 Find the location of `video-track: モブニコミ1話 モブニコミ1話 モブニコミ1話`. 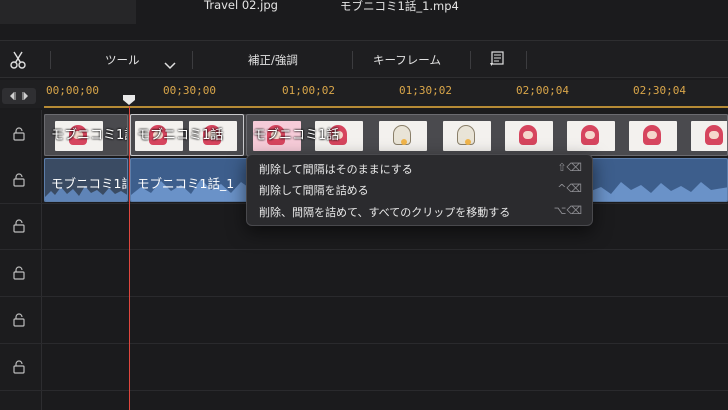

video-track: モブニコミ1話 モブニコミ1話 モブニコミ1話 is located at coordinates (386, 135).